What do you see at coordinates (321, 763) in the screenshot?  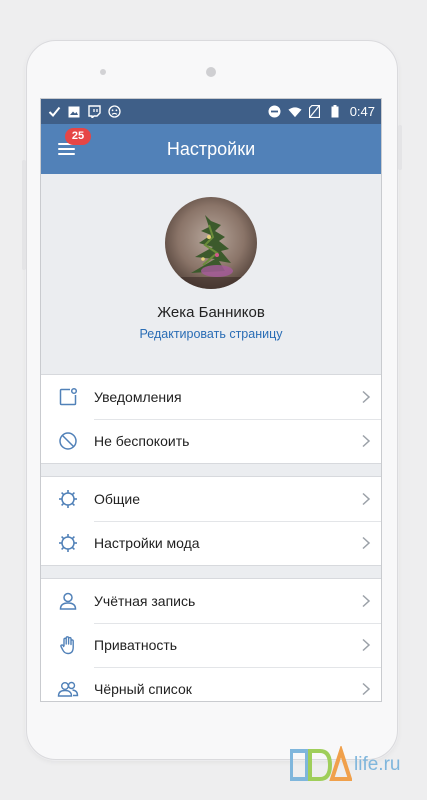 I see `pda-logo` at bounding box center [321, 763].